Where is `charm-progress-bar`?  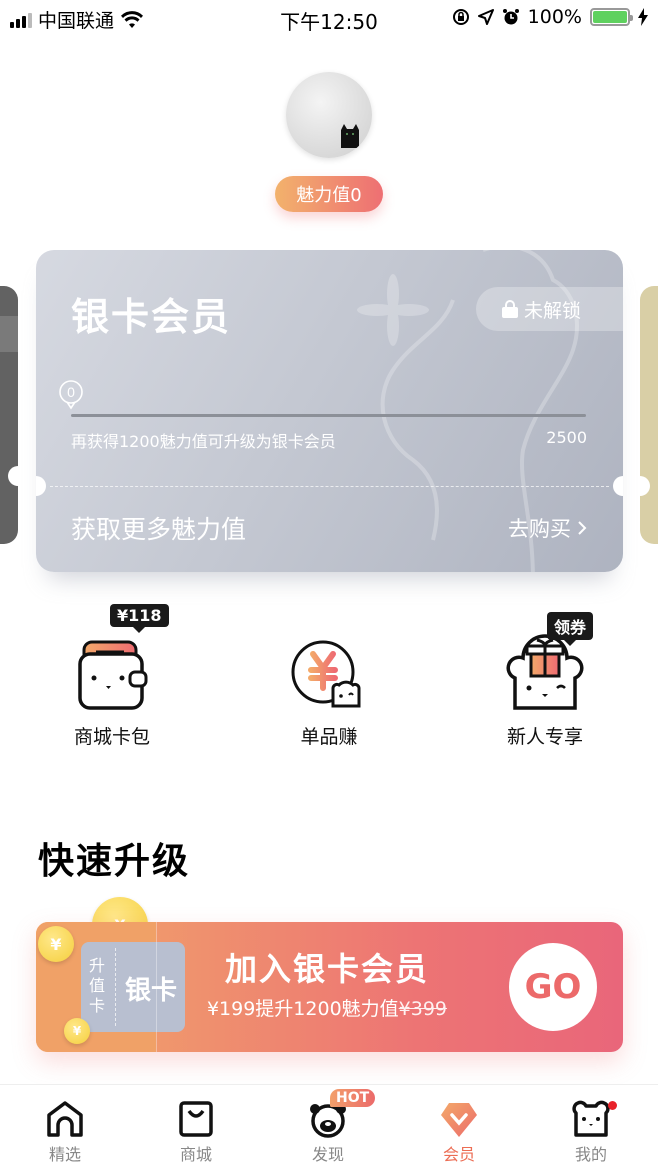
charm-progress-bar is located at coordinates (328, 415).